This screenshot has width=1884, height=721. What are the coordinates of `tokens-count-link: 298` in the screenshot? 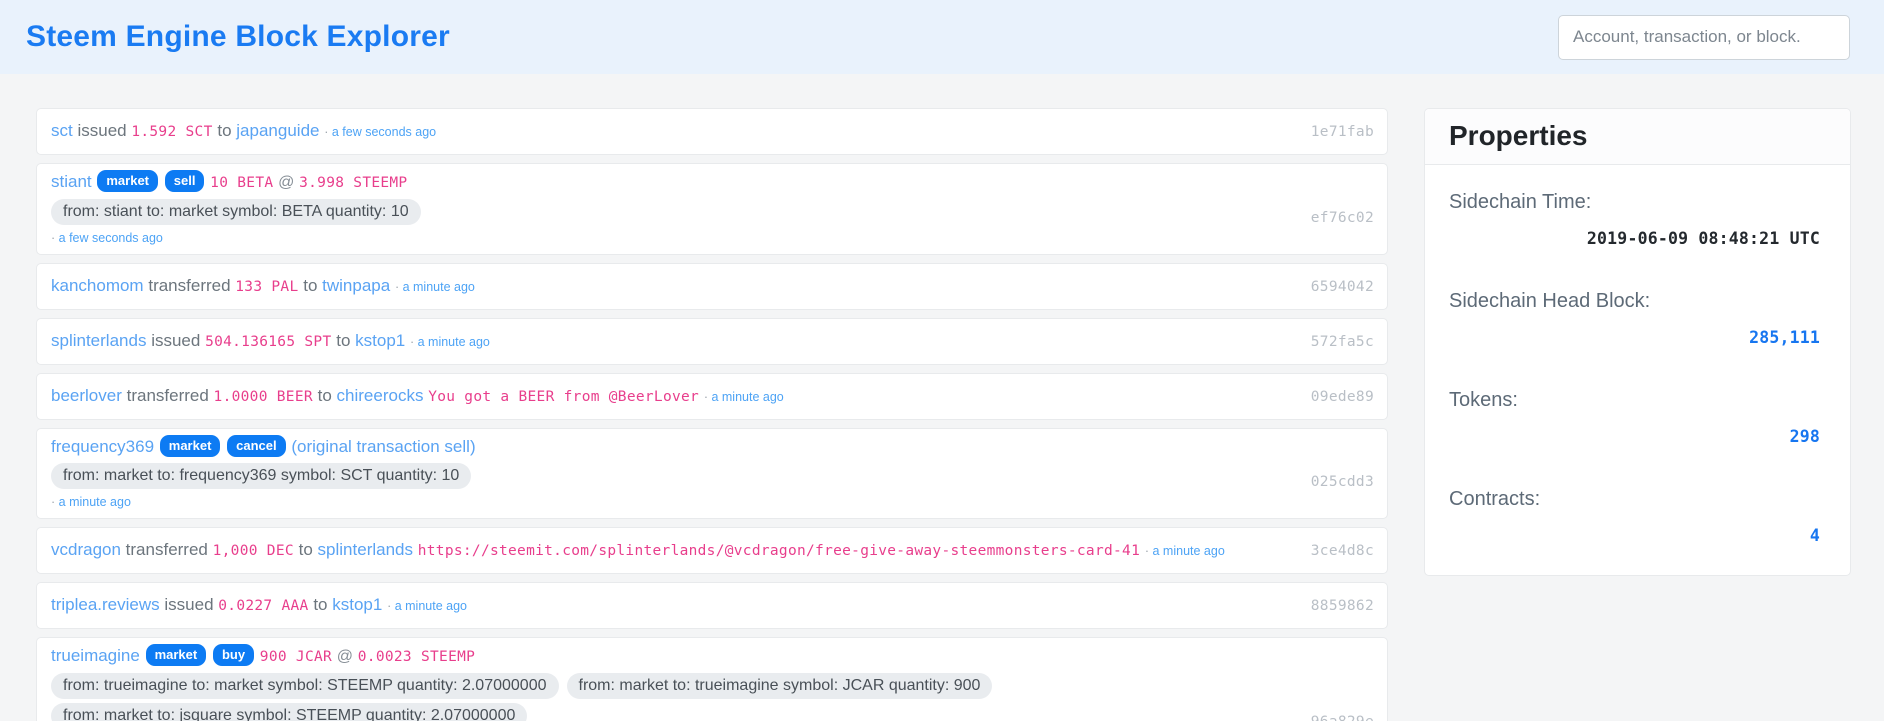 It's located at (1634, 436).